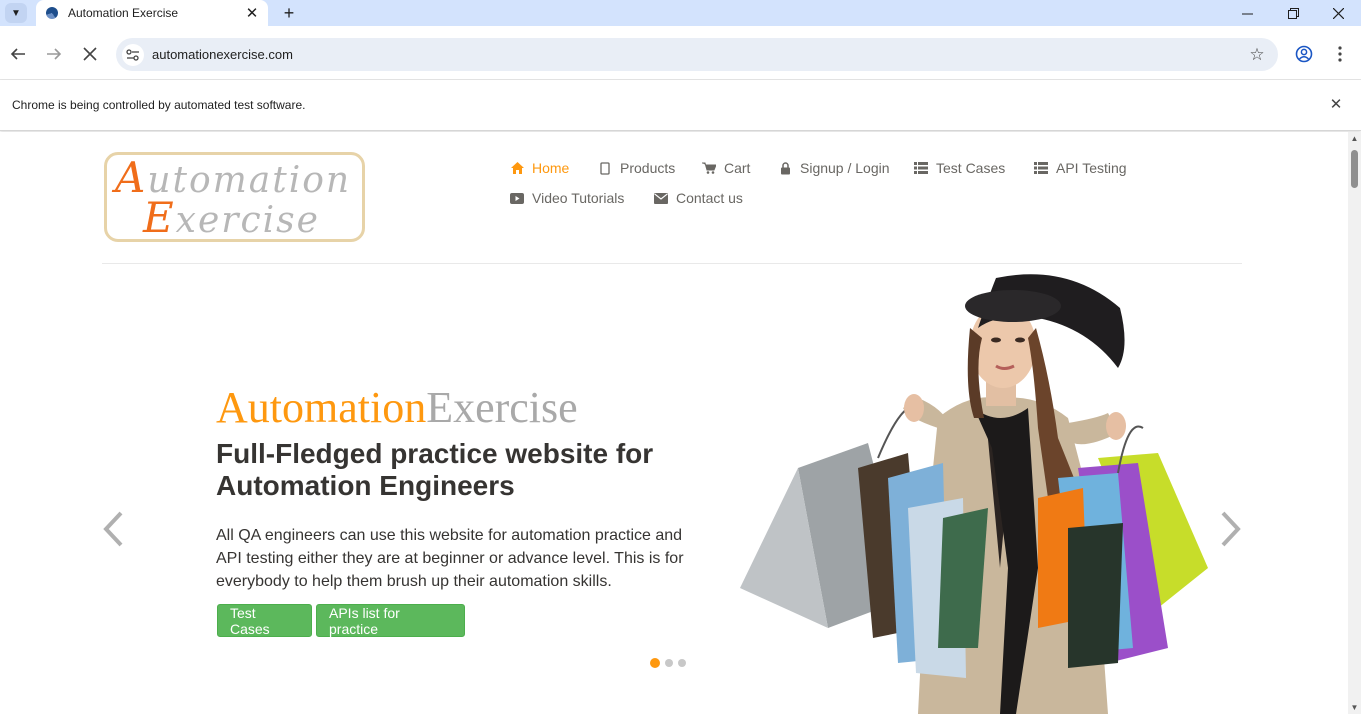 Image resolution: width=1361 pixels, height=714 pixels. I want to click on new-tab-button: +, so click(289, 13).